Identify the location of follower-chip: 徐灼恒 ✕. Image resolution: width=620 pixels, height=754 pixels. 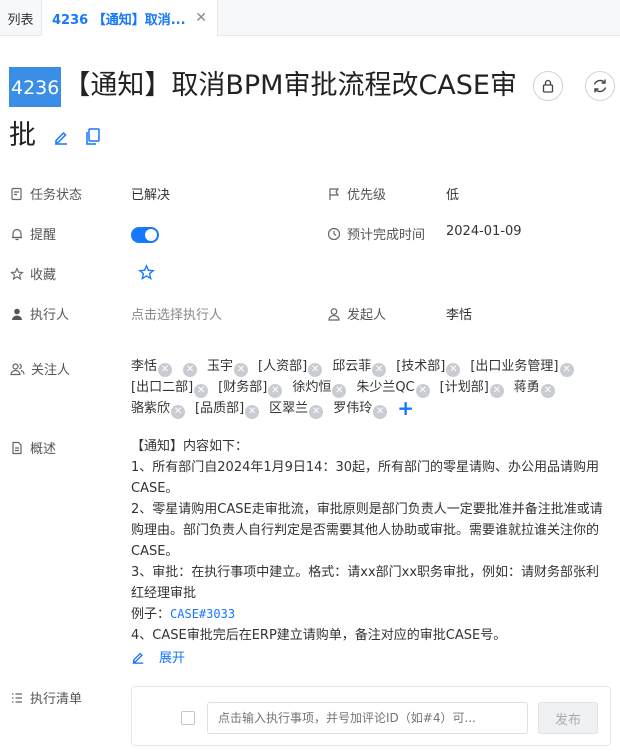
(319, 387).